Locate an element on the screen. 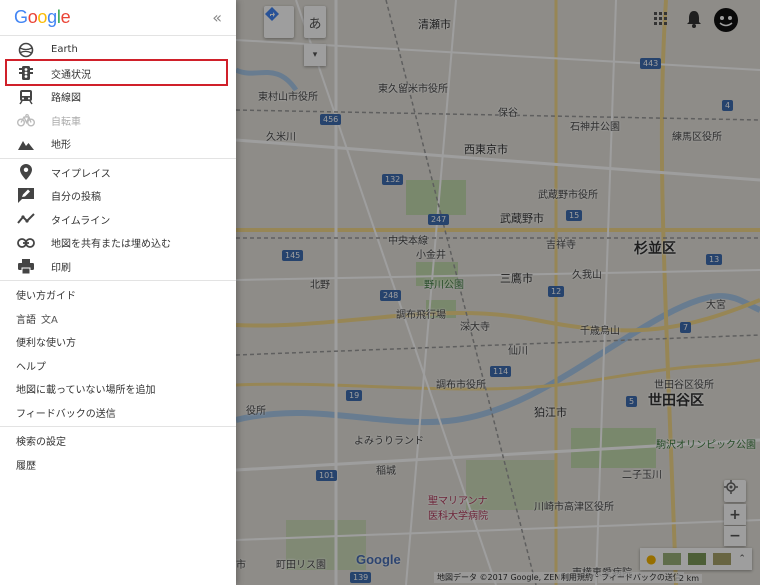  menu-item-bicycle: 自転車 is located at coordinates (118, 121).